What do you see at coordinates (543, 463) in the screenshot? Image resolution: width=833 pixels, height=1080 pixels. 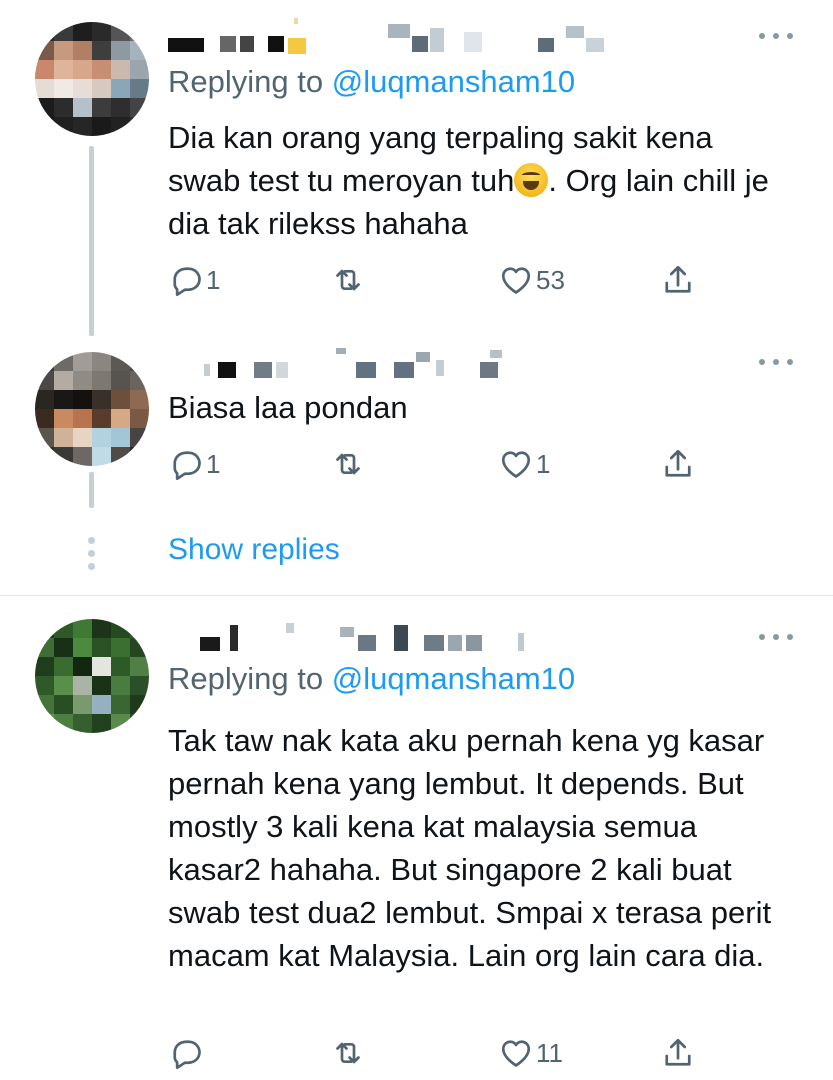 I see `like-count: 1` at bounding box center [543, 463].